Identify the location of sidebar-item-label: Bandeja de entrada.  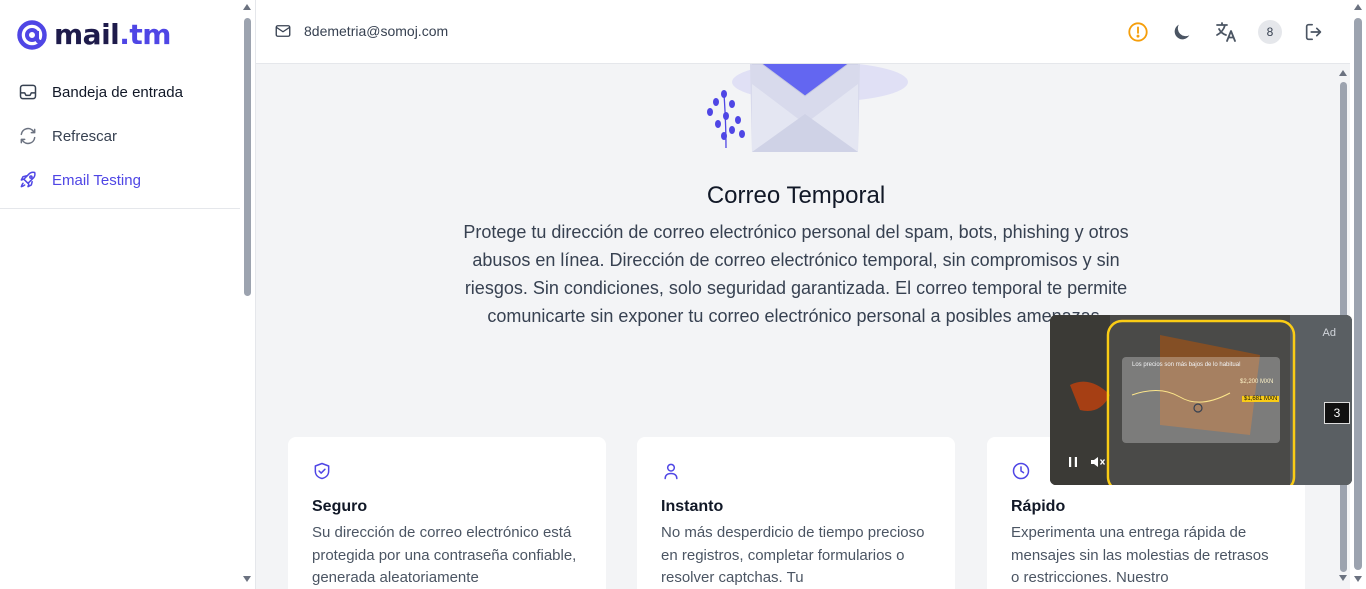
(117, 92).